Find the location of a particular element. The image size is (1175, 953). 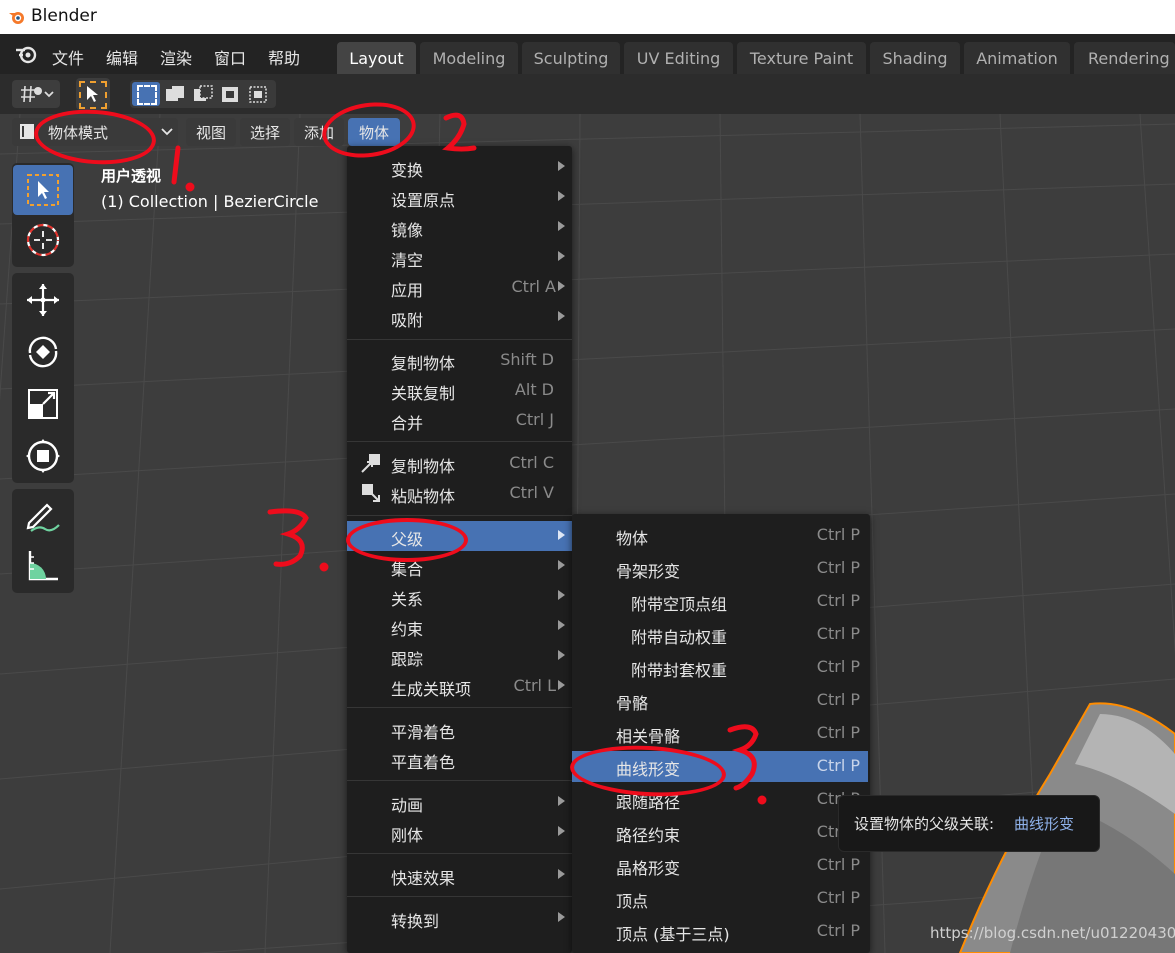

object-menu-item: 复制物体 Ctrl C is located at coordinates (459, 463).